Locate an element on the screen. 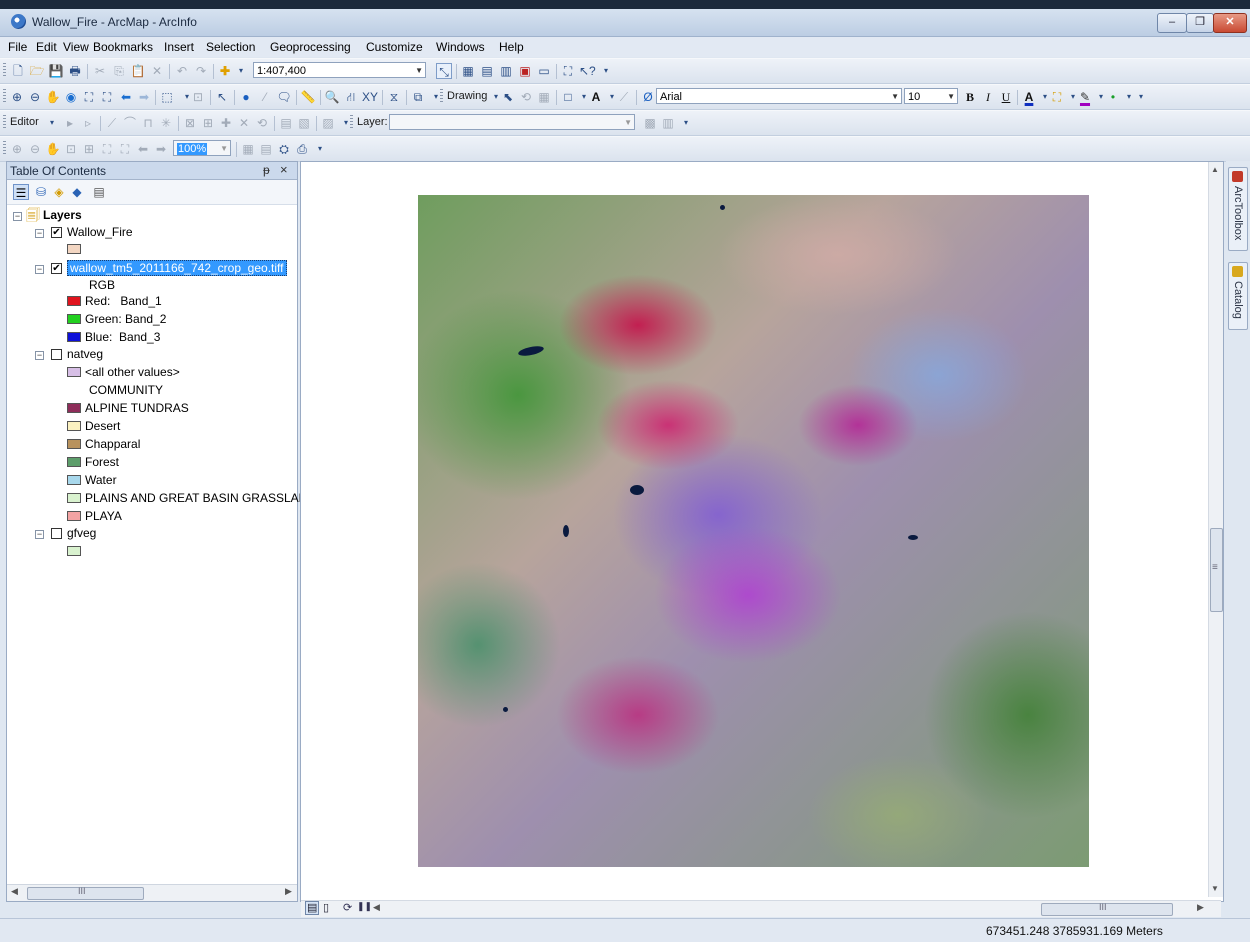 The height and width of the screenshot is (942, 1250). font-size-combo: 10 ▼ is located at coordinates (931, 96).